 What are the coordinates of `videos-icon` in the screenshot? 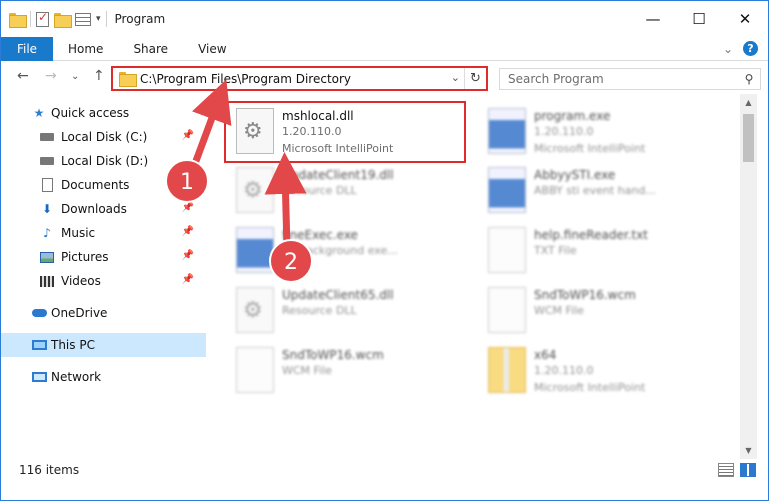 It's located at (47, 281).